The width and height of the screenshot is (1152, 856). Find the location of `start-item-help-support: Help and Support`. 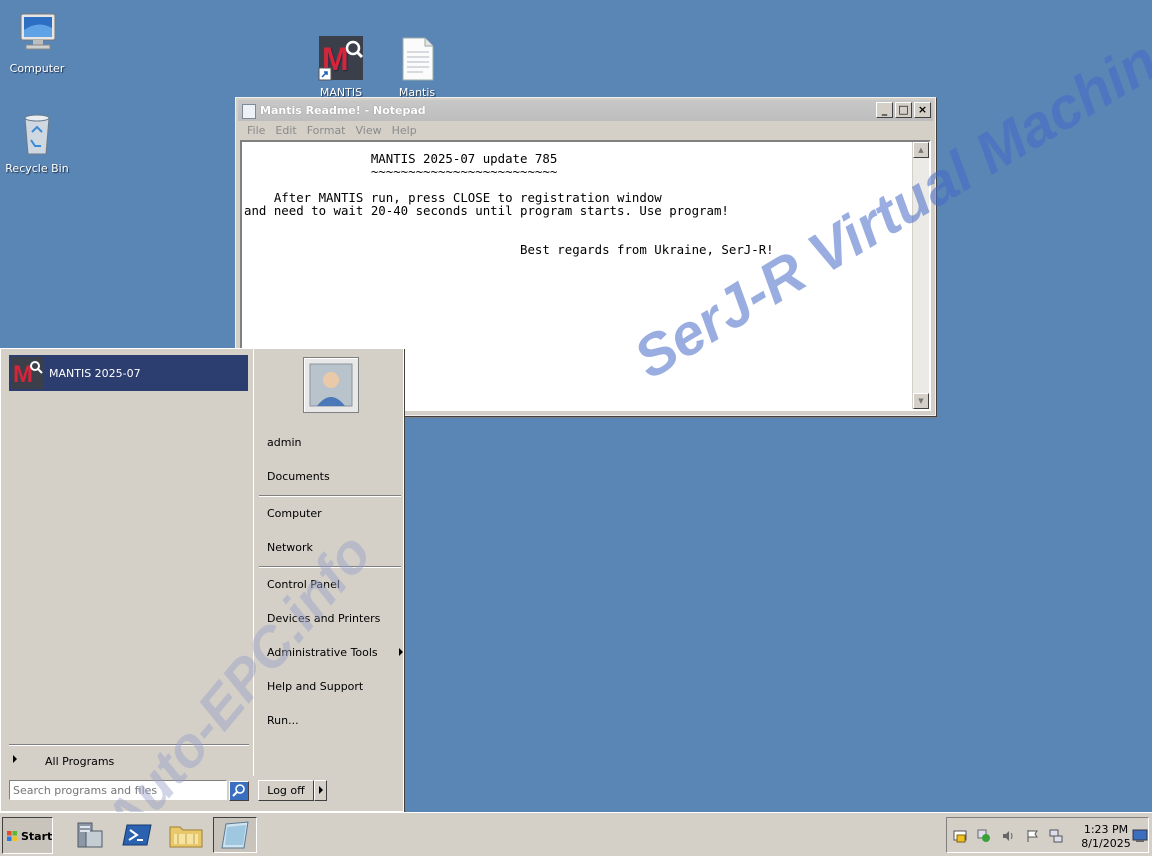

start-item-help-support: Help and Support is located at coordinates (335, 686).